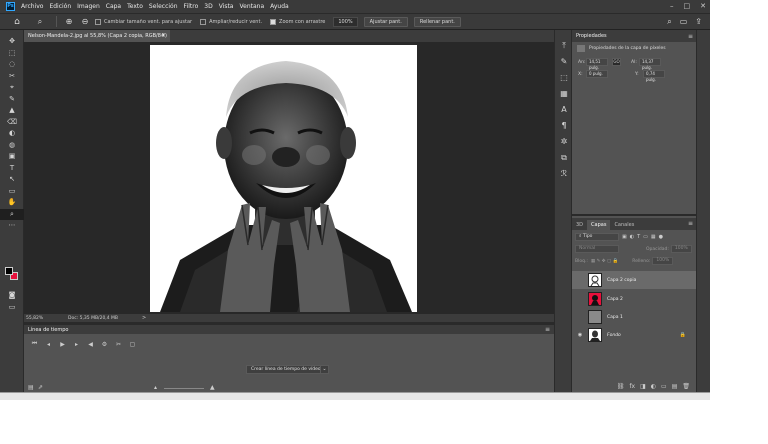 The width and height of the screenshot is (768, 444). I want to click on timeline-menu-icon: ≡, so click(547, 329).